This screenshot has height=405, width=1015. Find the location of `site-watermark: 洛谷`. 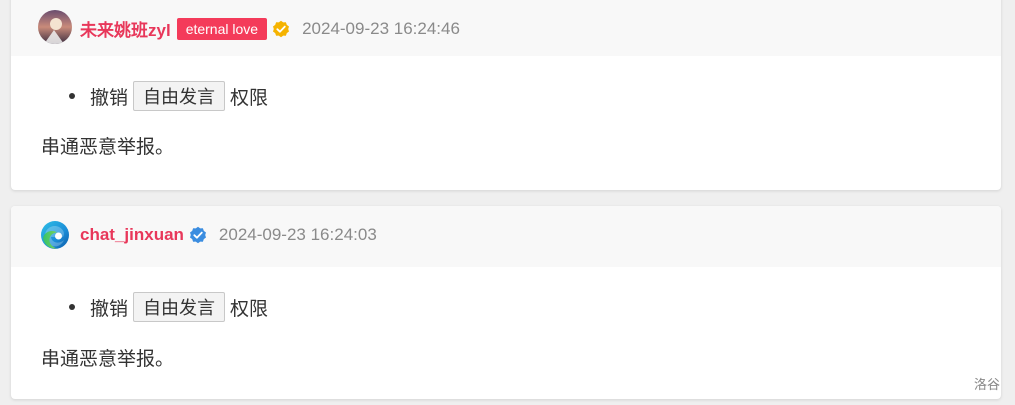

site-watermark: 洛谷 is located at coordinates (986, 384).